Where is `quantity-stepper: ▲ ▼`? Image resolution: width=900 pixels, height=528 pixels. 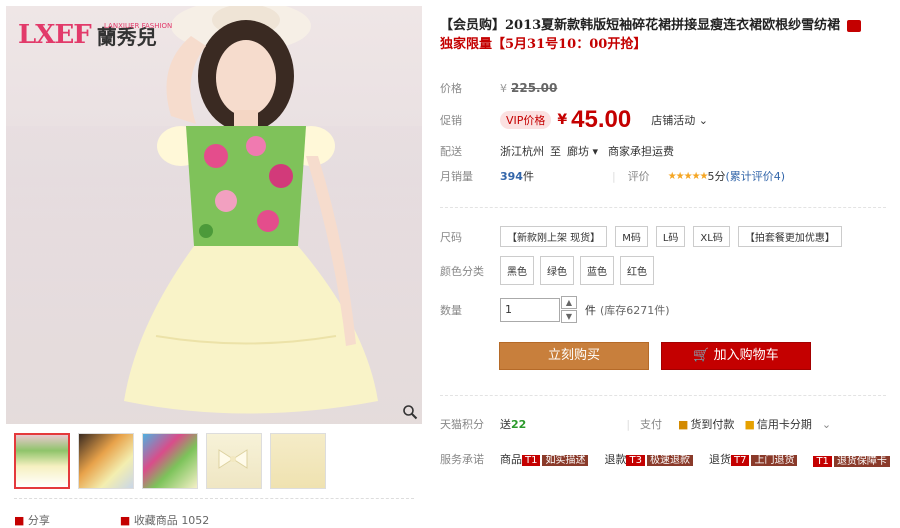
quantity-stepper: ▲ ▼ is located at coordinates (569, 309).